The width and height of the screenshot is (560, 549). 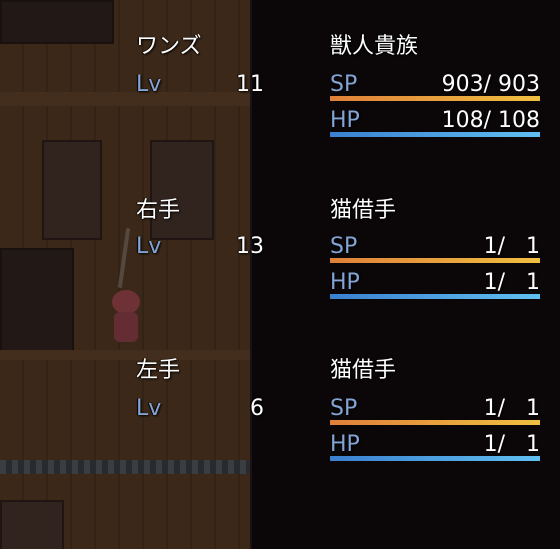 What do you see at coordinates (435, 87) in the screenshot?
I see `sp-gauge: SP 903/ 903` at bounding box center [435, 87].